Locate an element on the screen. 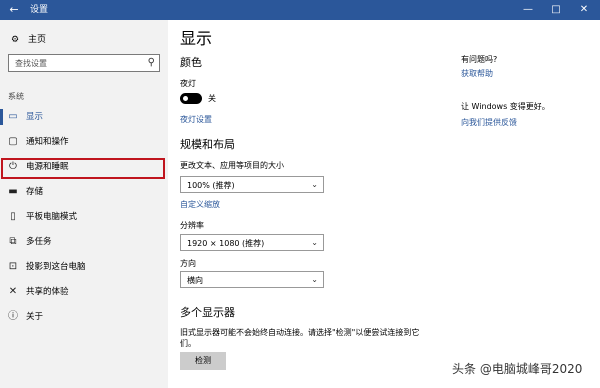 Image resolution: width=600 pixels, height=388 pixels. sidebar-item-projecting: ⊡ 投影到这台电脑 is located at coordinates (84, 267).